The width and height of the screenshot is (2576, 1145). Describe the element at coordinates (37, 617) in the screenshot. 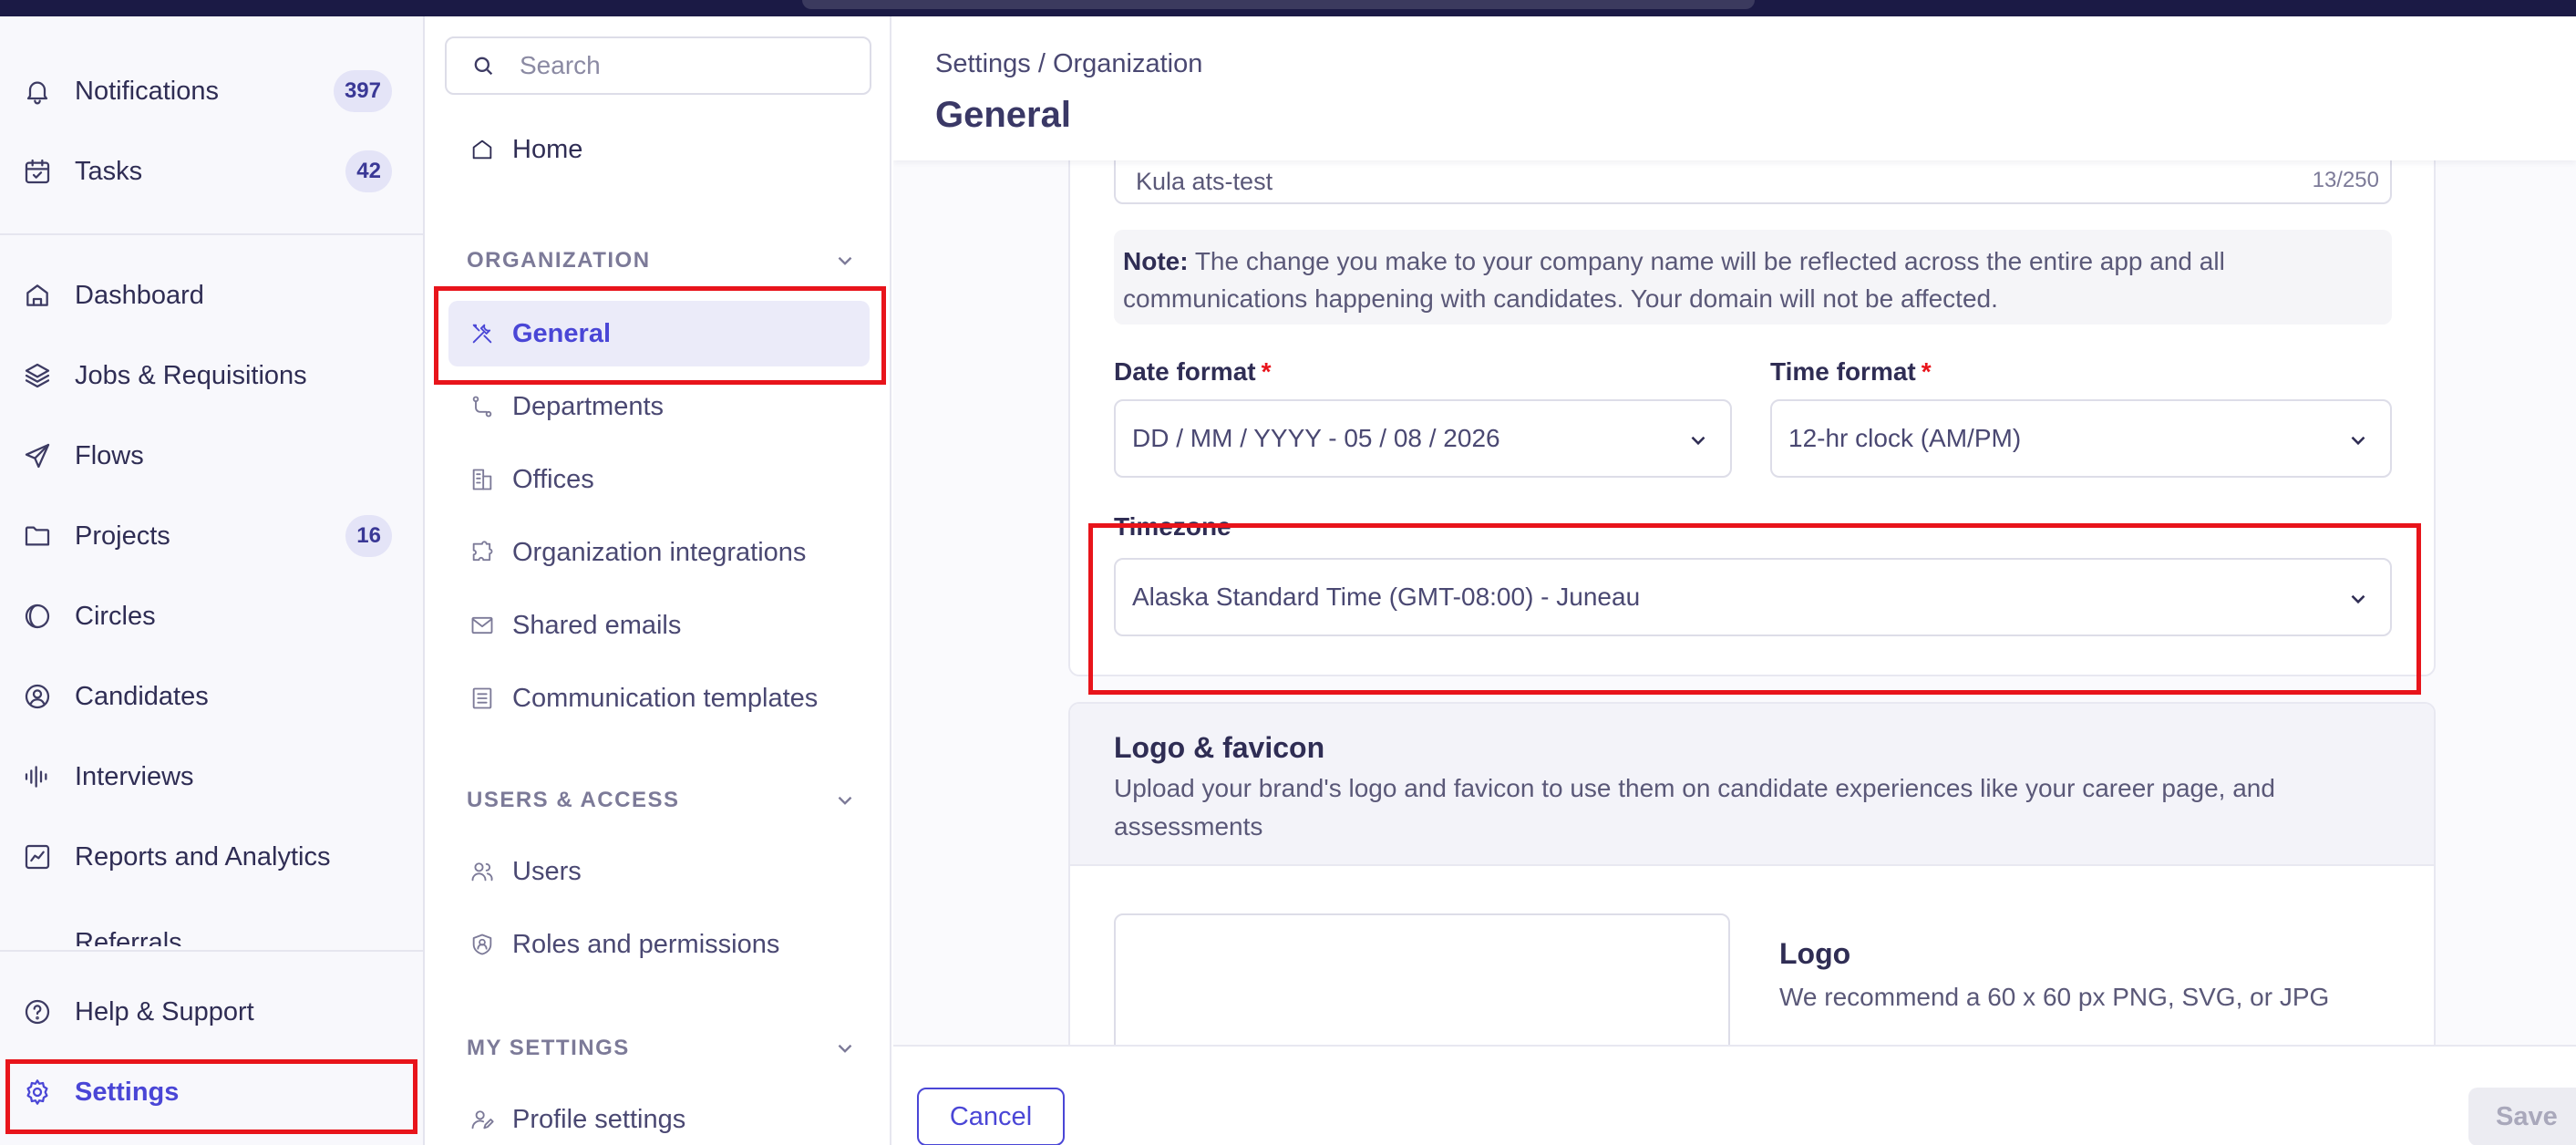

I see `circles-icon` at that location.